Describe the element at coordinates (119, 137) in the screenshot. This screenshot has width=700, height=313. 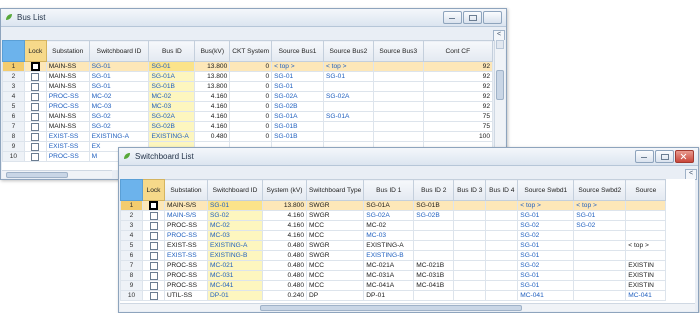
I see `switchboard-id-cell: EXISTING-A` at that location.